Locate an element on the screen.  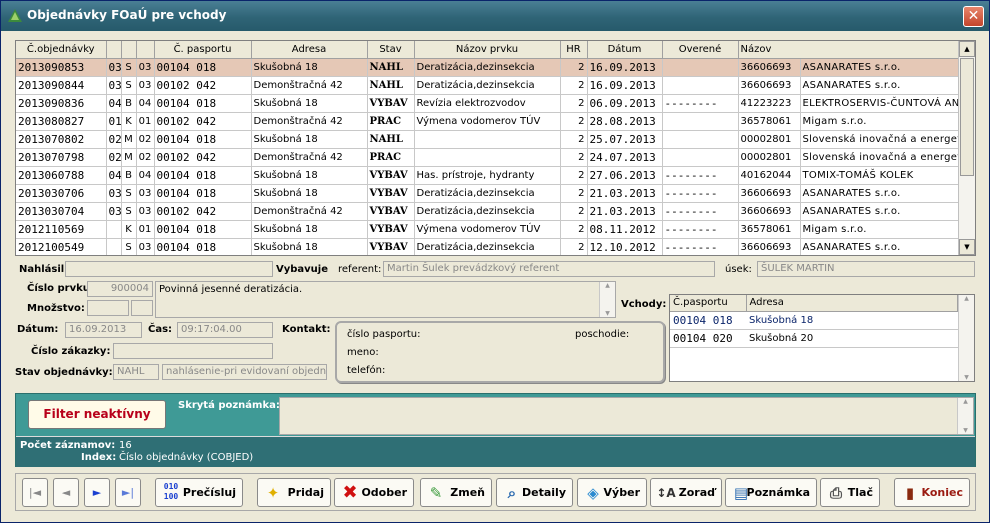
vchody-row: 00104 020 Skušobná 20 is located at coordinates (814, 338).